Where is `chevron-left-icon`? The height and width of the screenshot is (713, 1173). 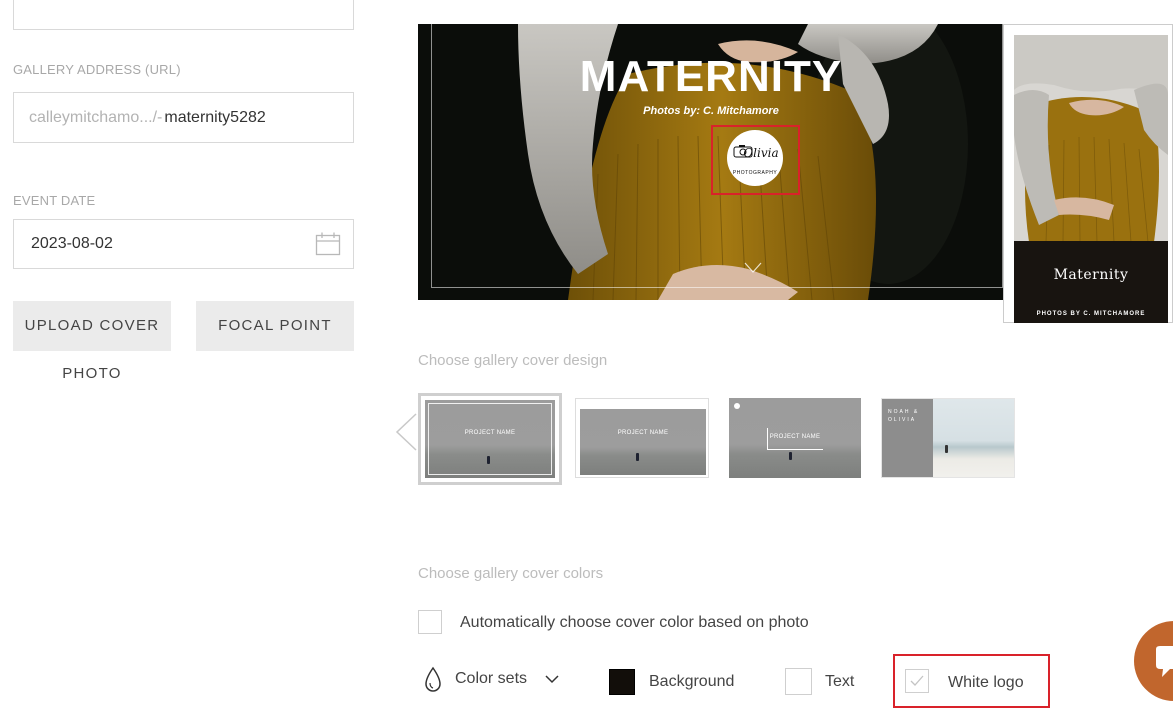 chevron-left-icon is located at coordinates (406, 432).